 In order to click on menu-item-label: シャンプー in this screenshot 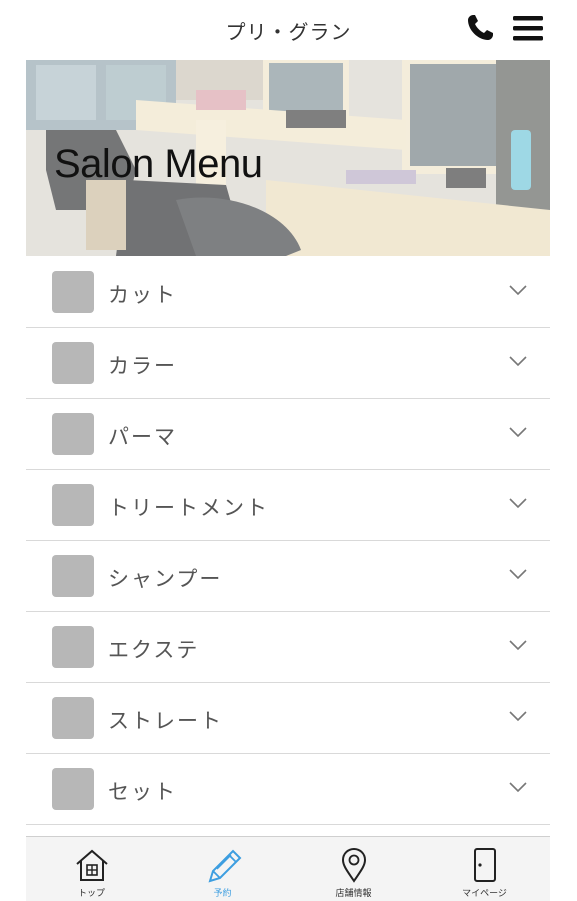, I will do `click(165, 579)`.